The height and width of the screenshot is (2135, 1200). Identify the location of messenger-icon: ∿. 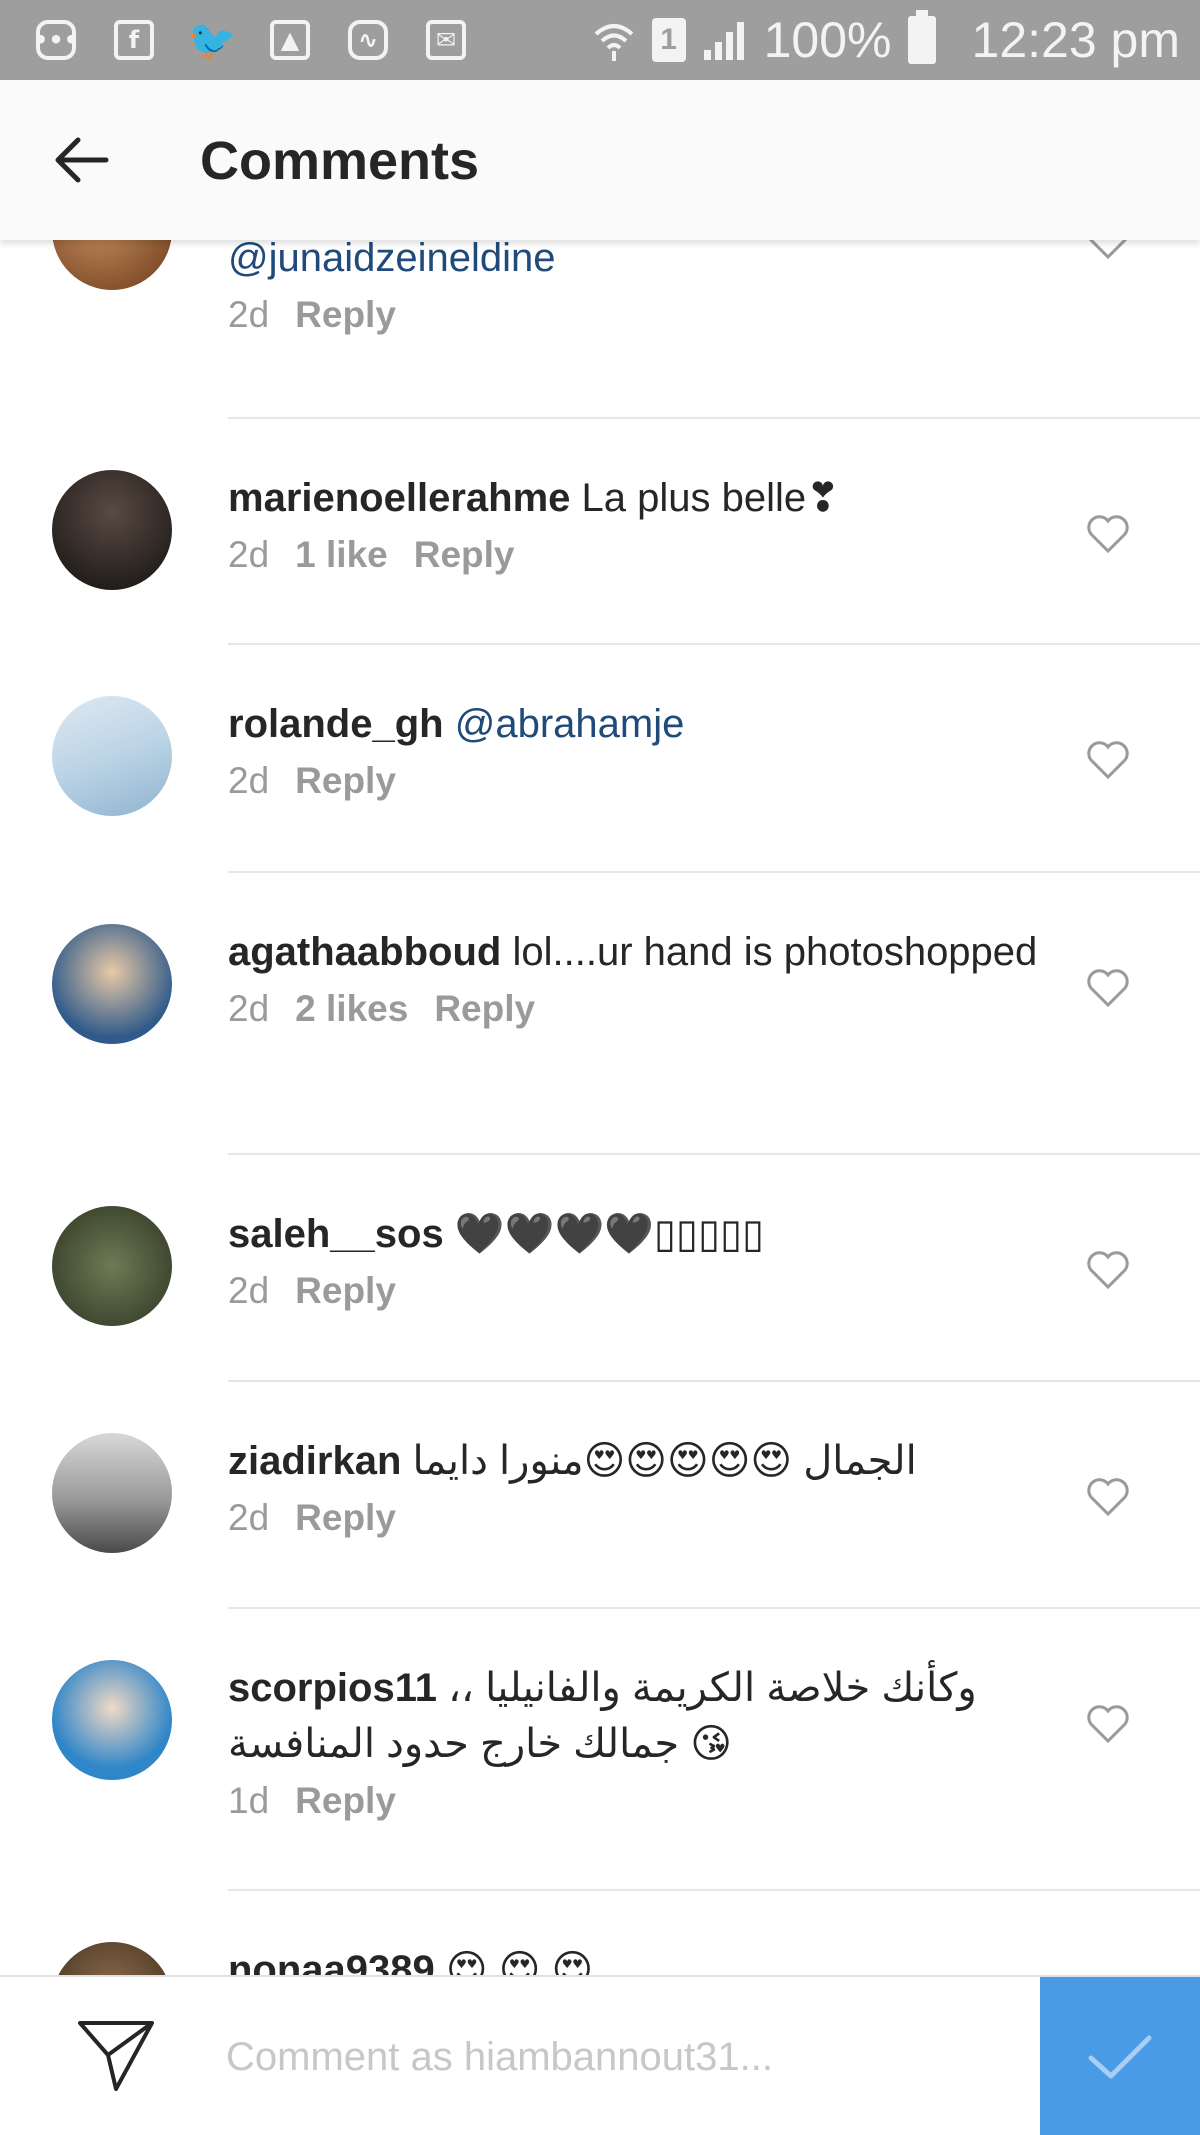
(368, 40).